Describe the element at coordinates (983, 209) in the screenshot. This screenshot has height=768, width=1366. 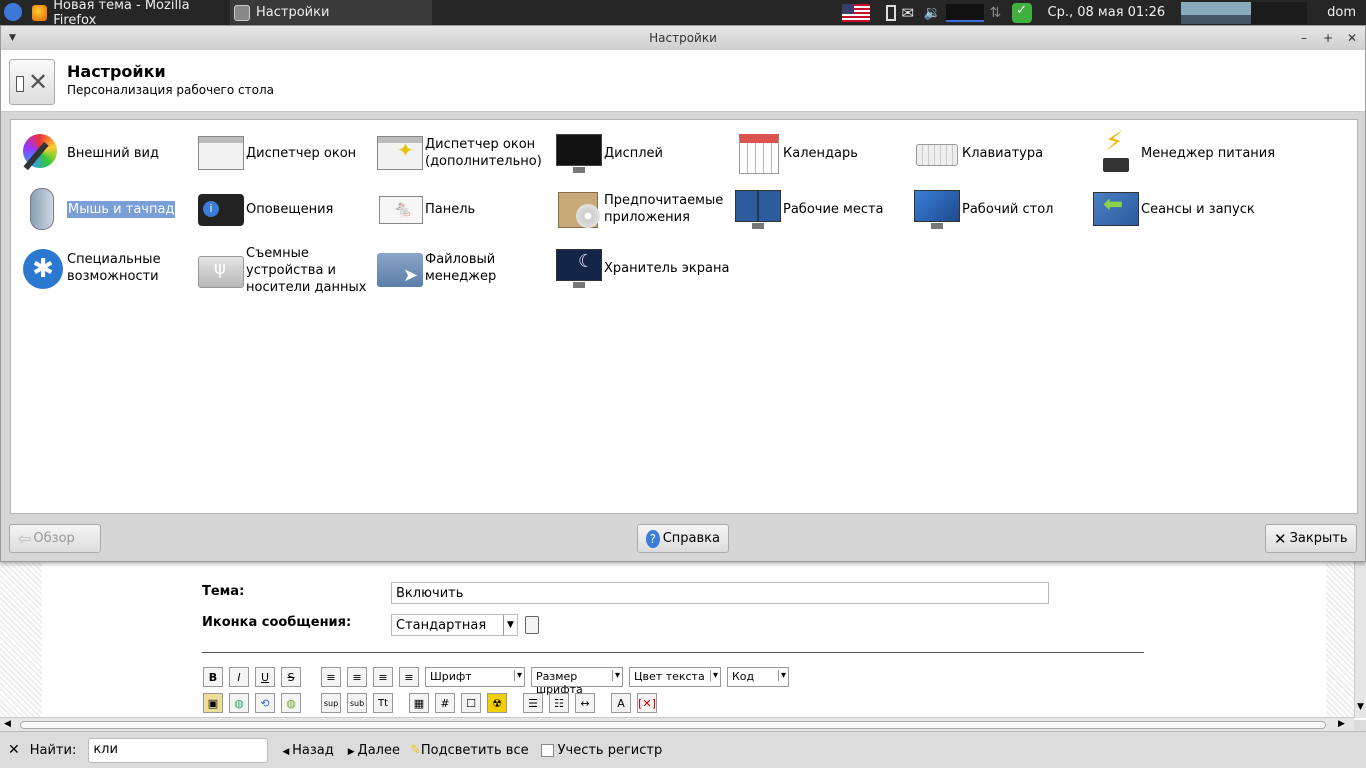
I see `item-desktop: Рабочий стол` at that location.